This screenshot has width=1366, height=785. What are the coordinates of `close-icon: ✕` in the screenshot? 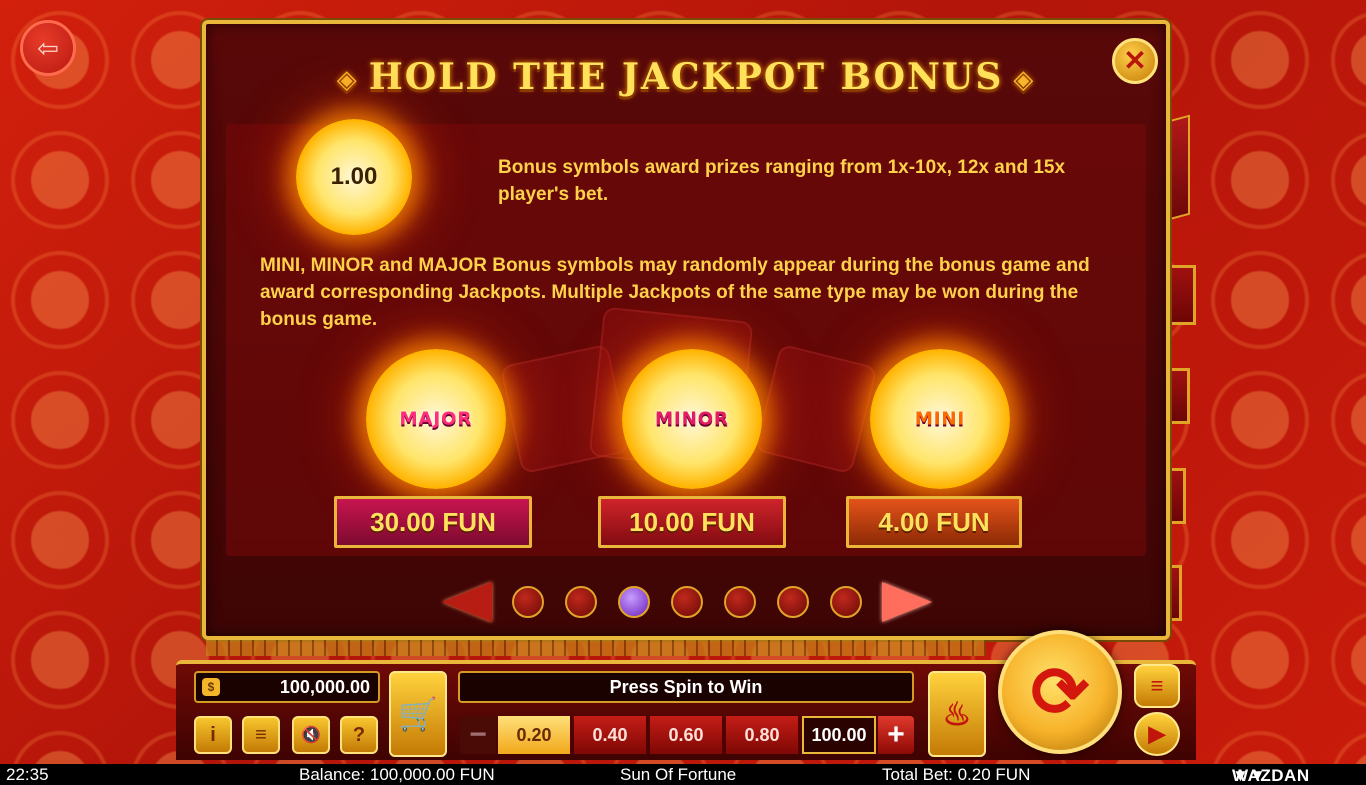 It's located at (1135, 60).